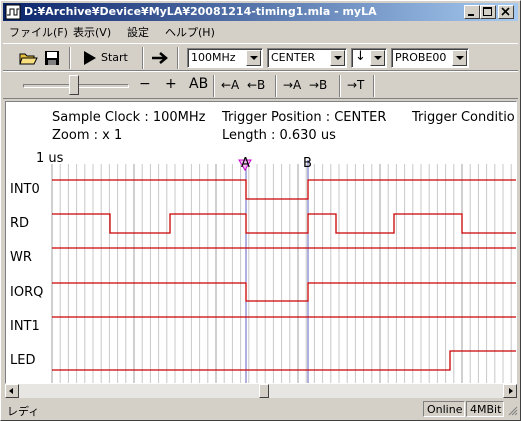 Image resolution: width=521 pixels, height=421 pixels. I want to click on scroll-left-button, so click(12, 391).